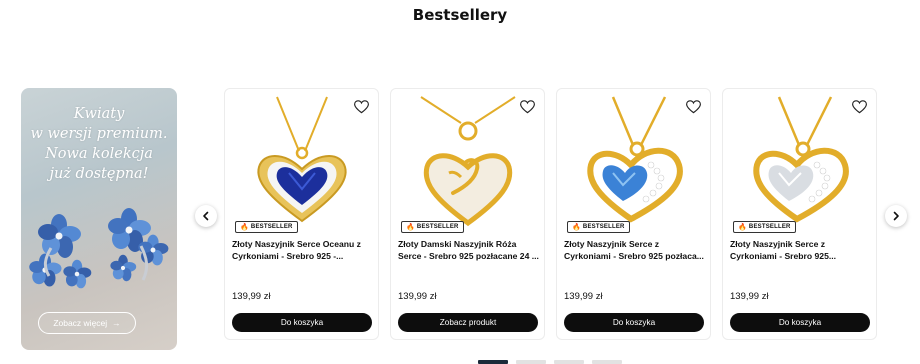 This screenshot has height=364, width=920. Describe the element at coordinates (80, 323) in the screenshot. I see `see-more-label: Zobacz więcej` at that location.